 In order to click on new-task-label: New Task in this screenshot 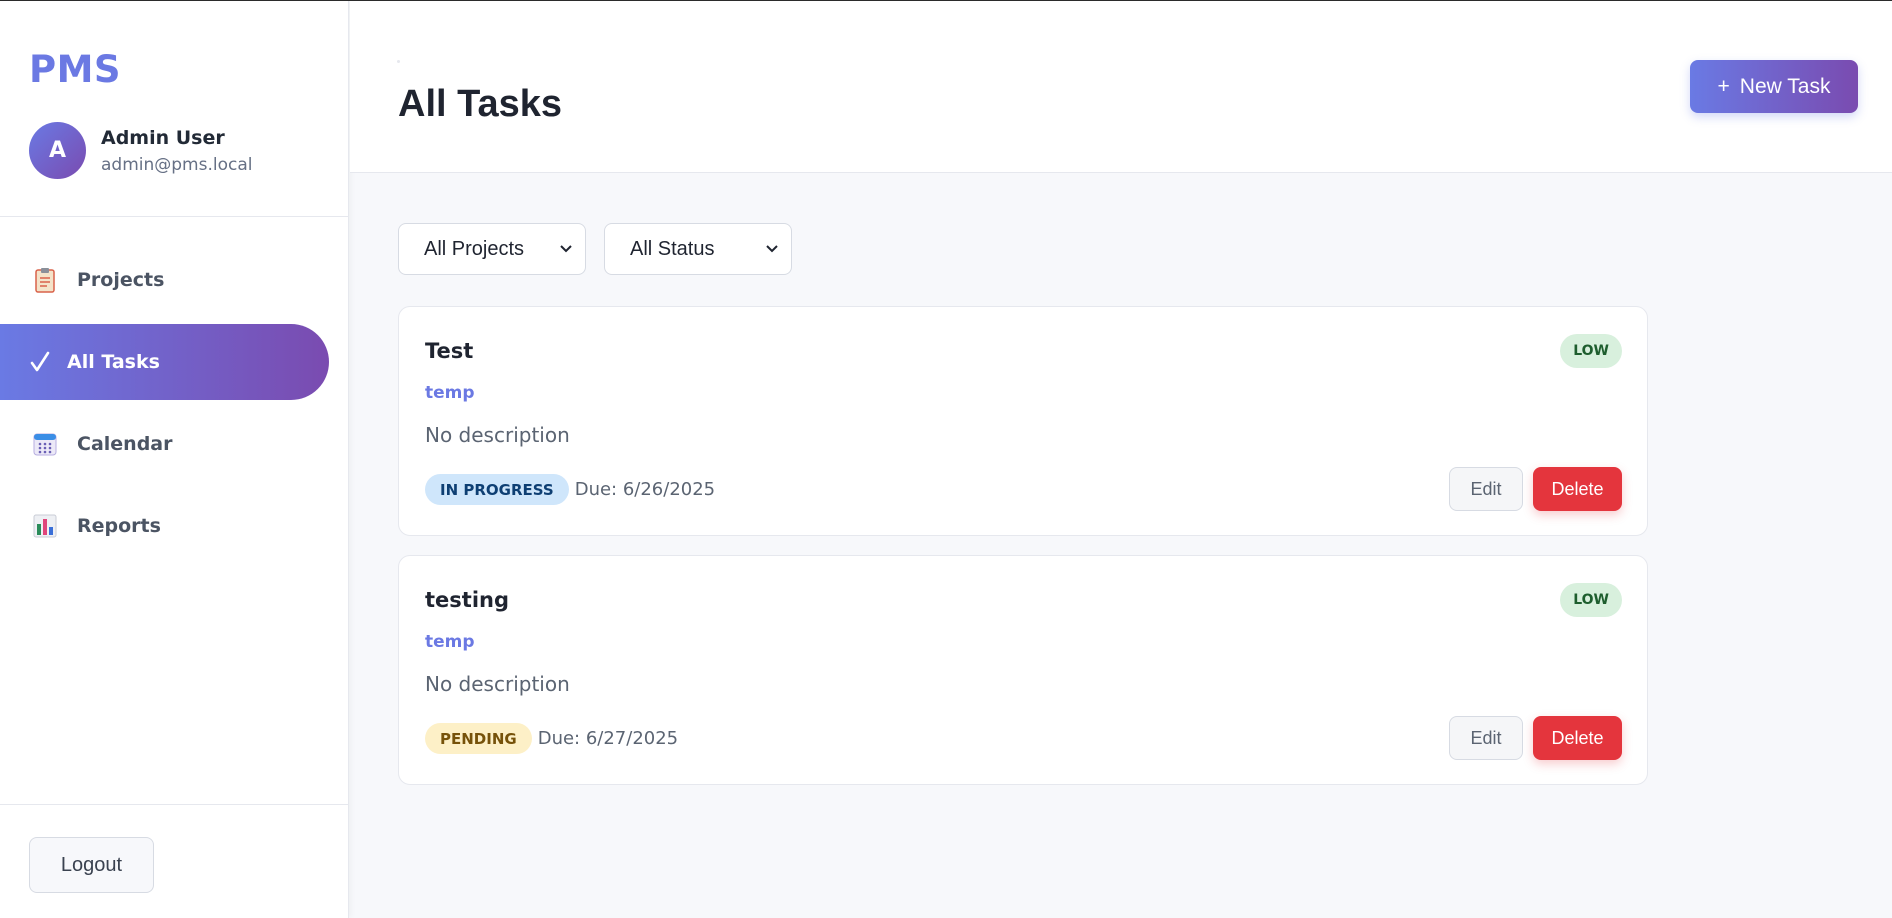, I will do `click(1785, 86)`.